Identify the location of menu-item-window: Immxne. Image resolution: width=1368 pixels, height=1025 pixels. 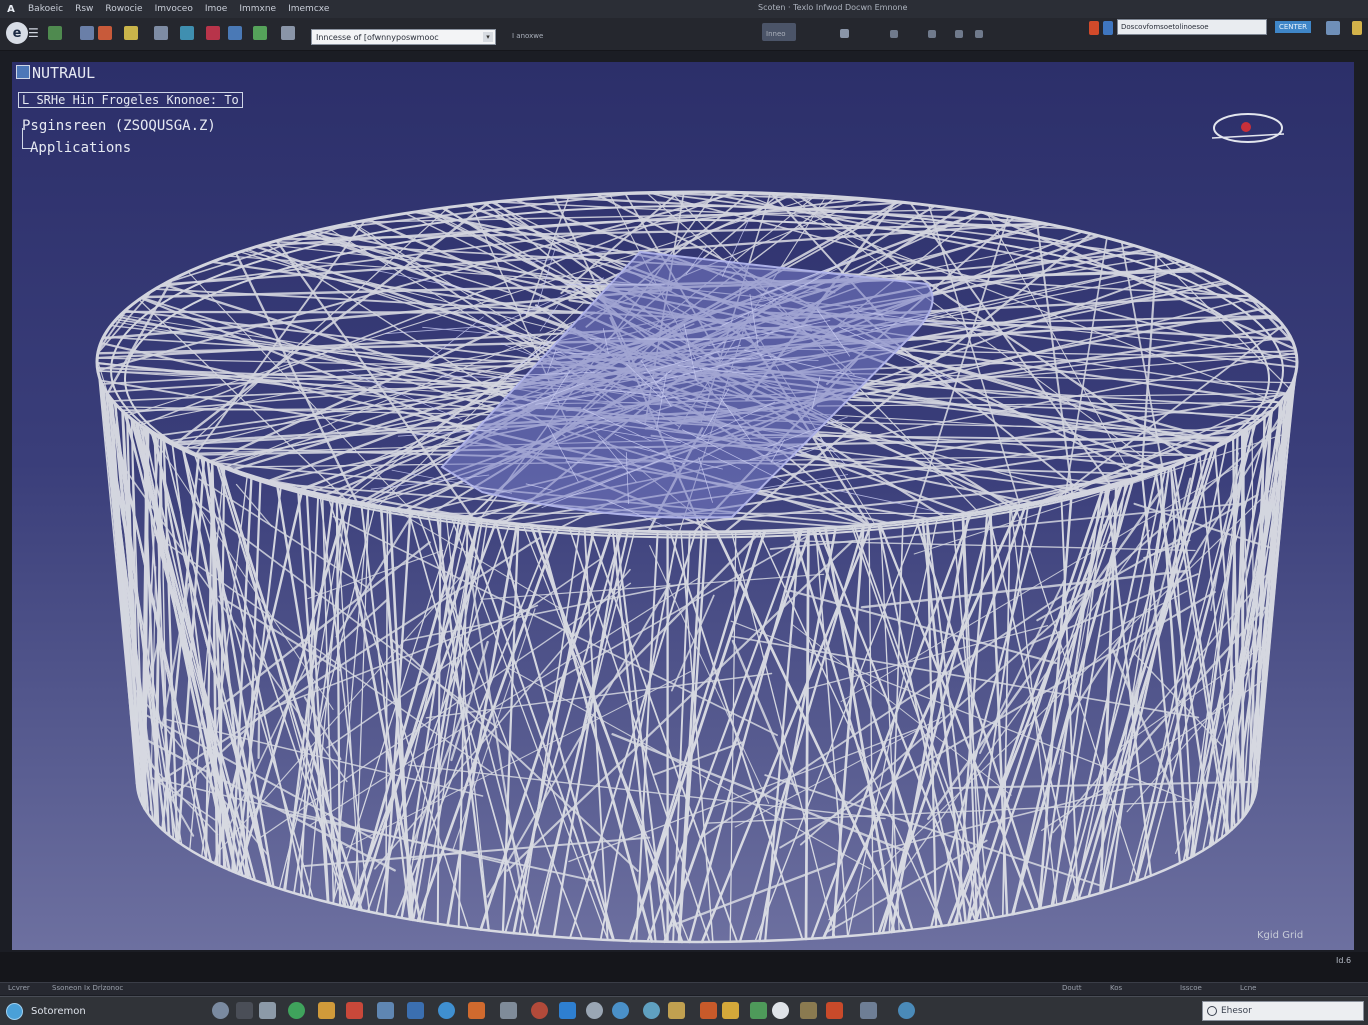
(257, 9).